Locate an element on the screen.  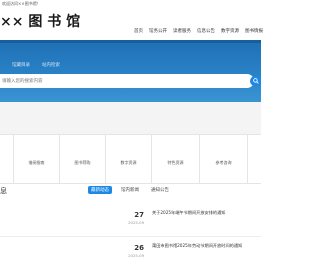
search-tab-catalog: 馆藏目录 is located at coordinates (21, 65).